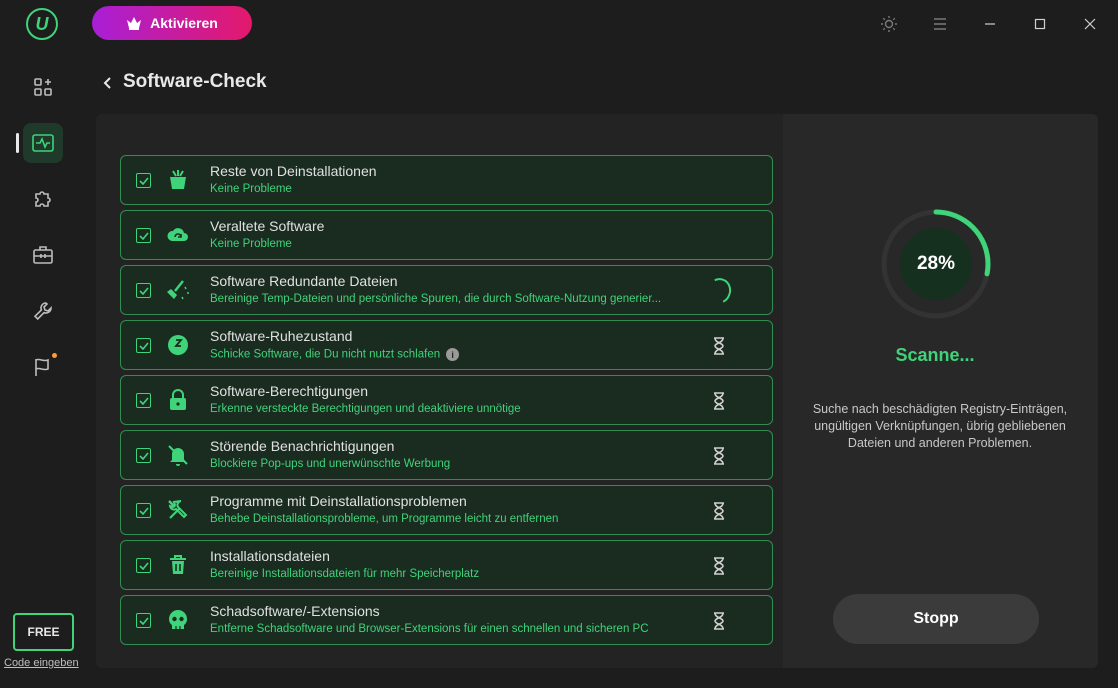 The width and height of the screenshot is (1118, 688). Describe the element at coordinates (293, 171) in the screenshot. I see `check-title: Reste von Deinstallationen` at that location.